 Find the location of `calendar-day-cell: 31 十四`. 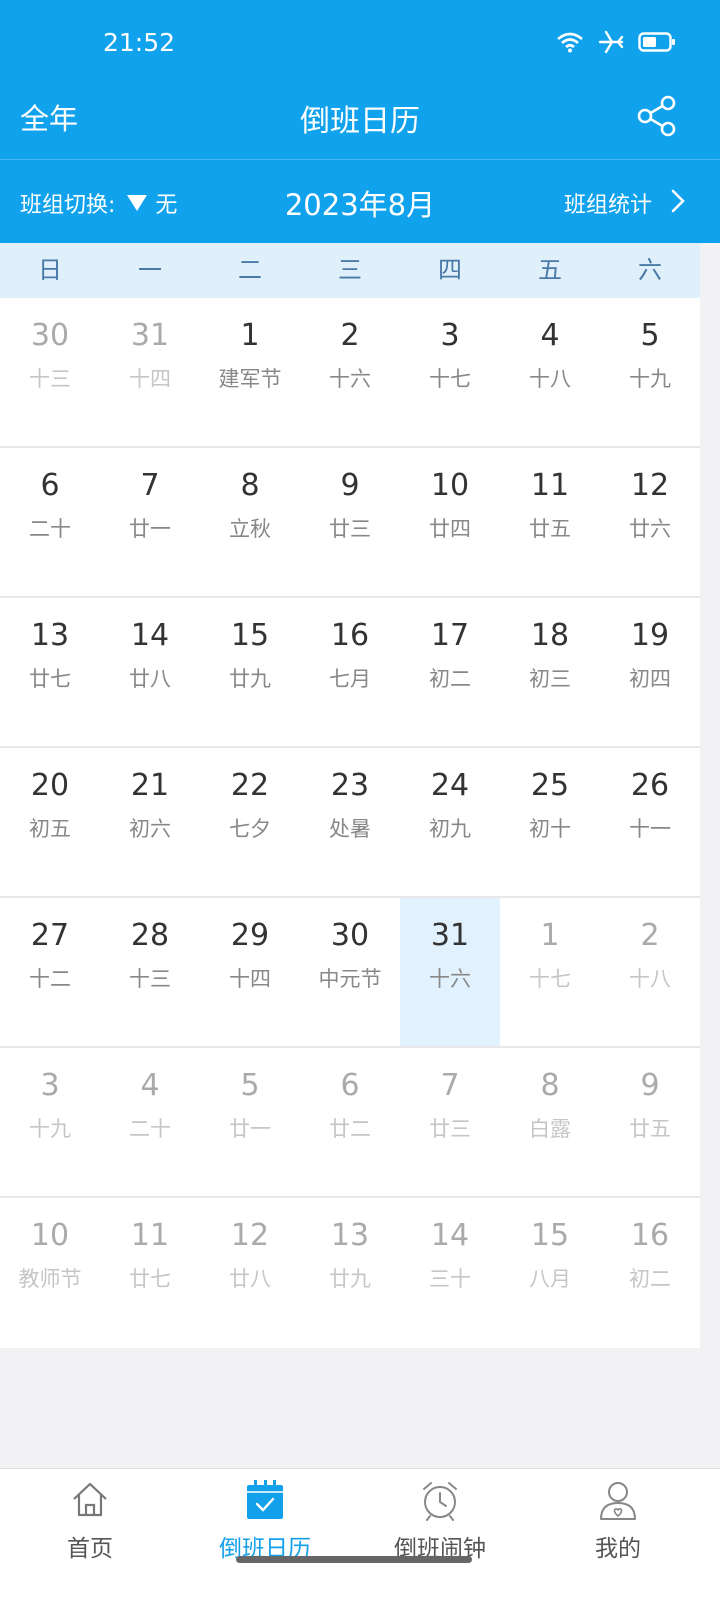

calendar-day-cell: 31 十四 is located at coordinates (150, 372).